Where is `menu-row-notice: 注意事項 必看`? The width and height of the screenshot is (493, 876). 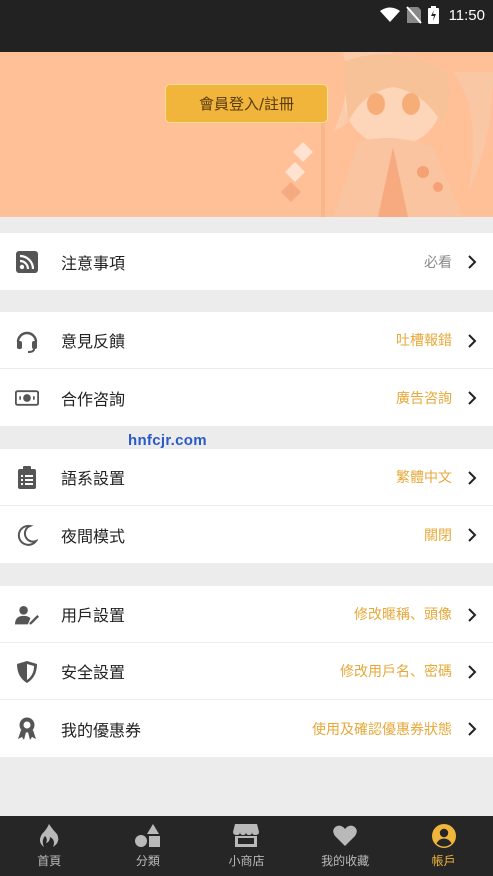 menu-row-notice: 注意事項 必看 is located at coordinates (246, 261).